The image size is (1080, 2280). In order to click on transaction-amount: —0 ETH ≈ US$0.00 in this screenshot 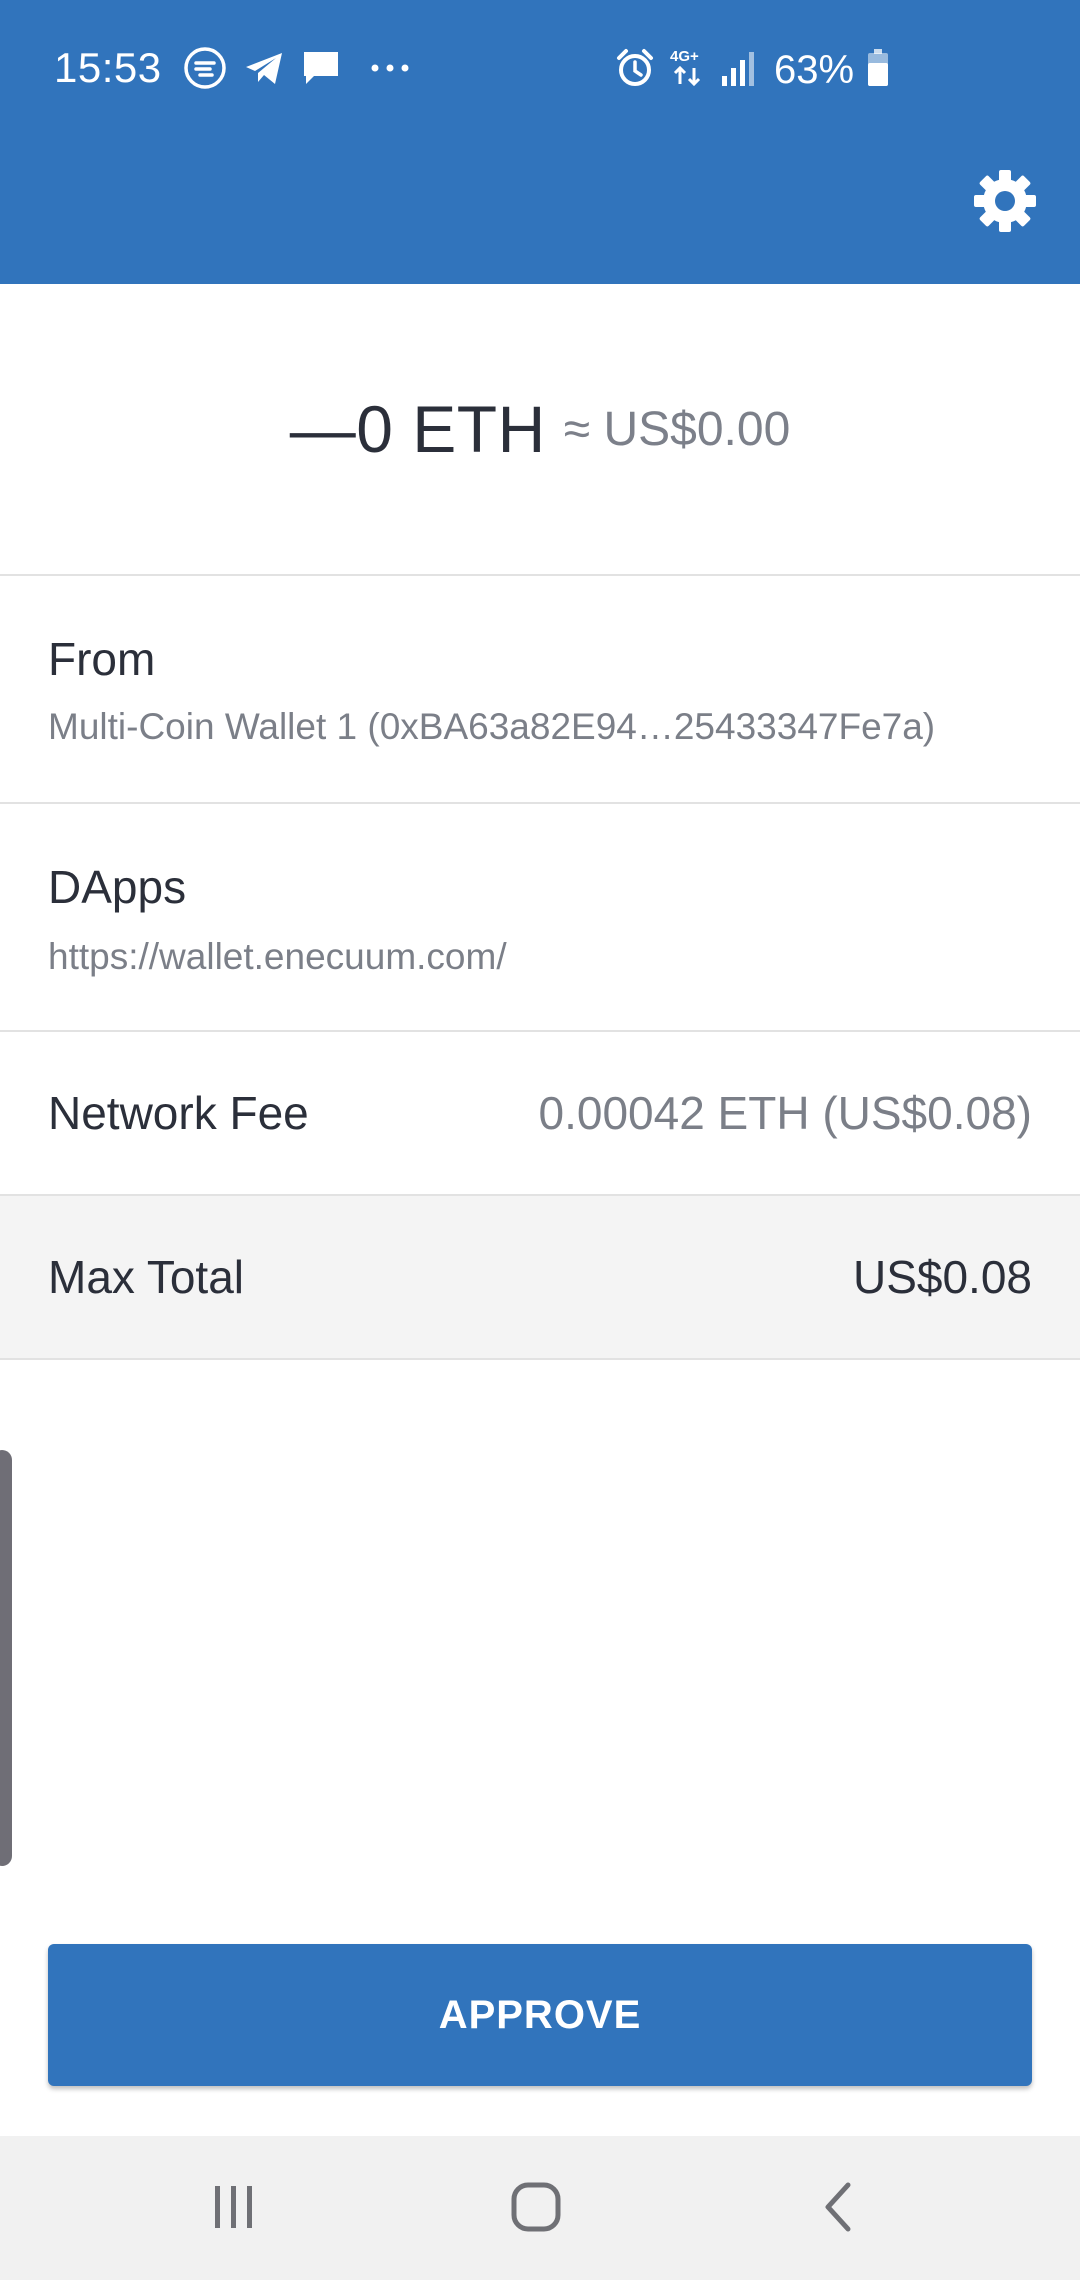, I will do `click(540, 430)`.